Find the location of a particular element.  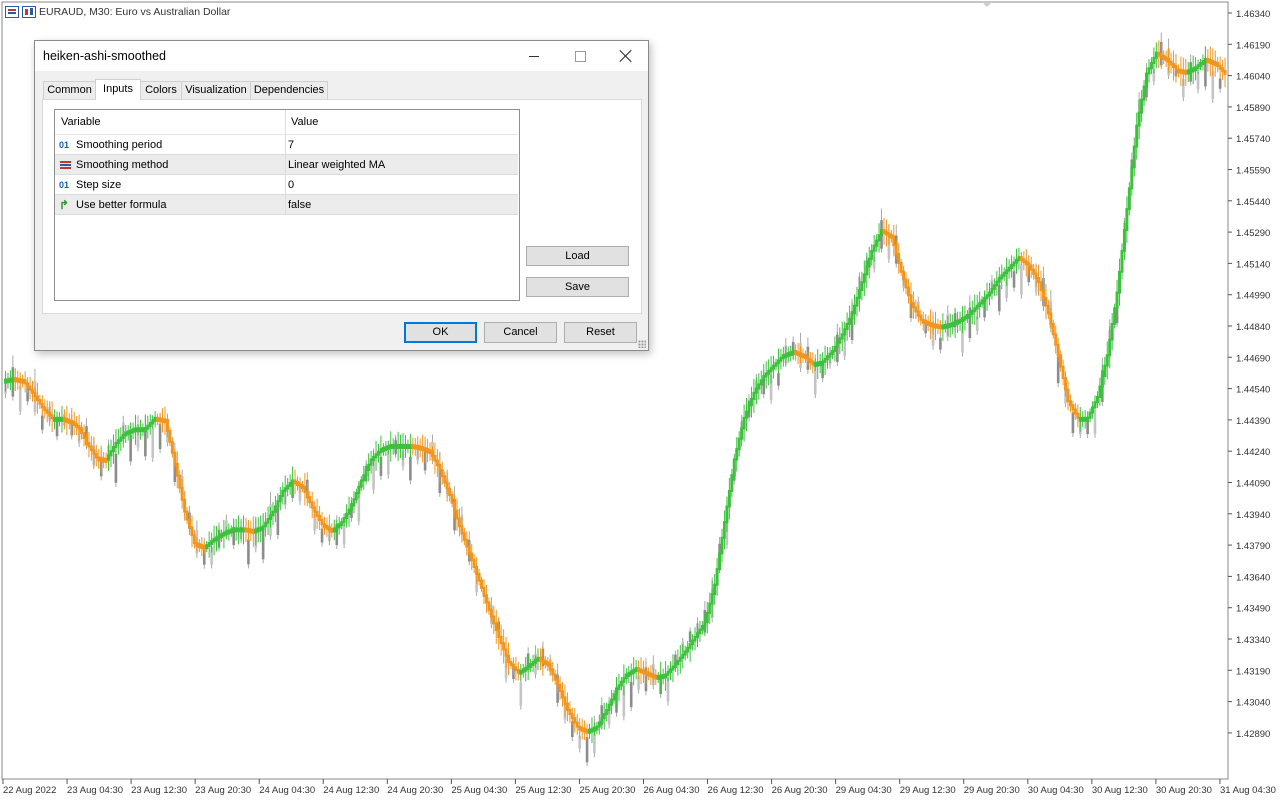

price-label: 1.42890 is located at coordinates (1253, 734).